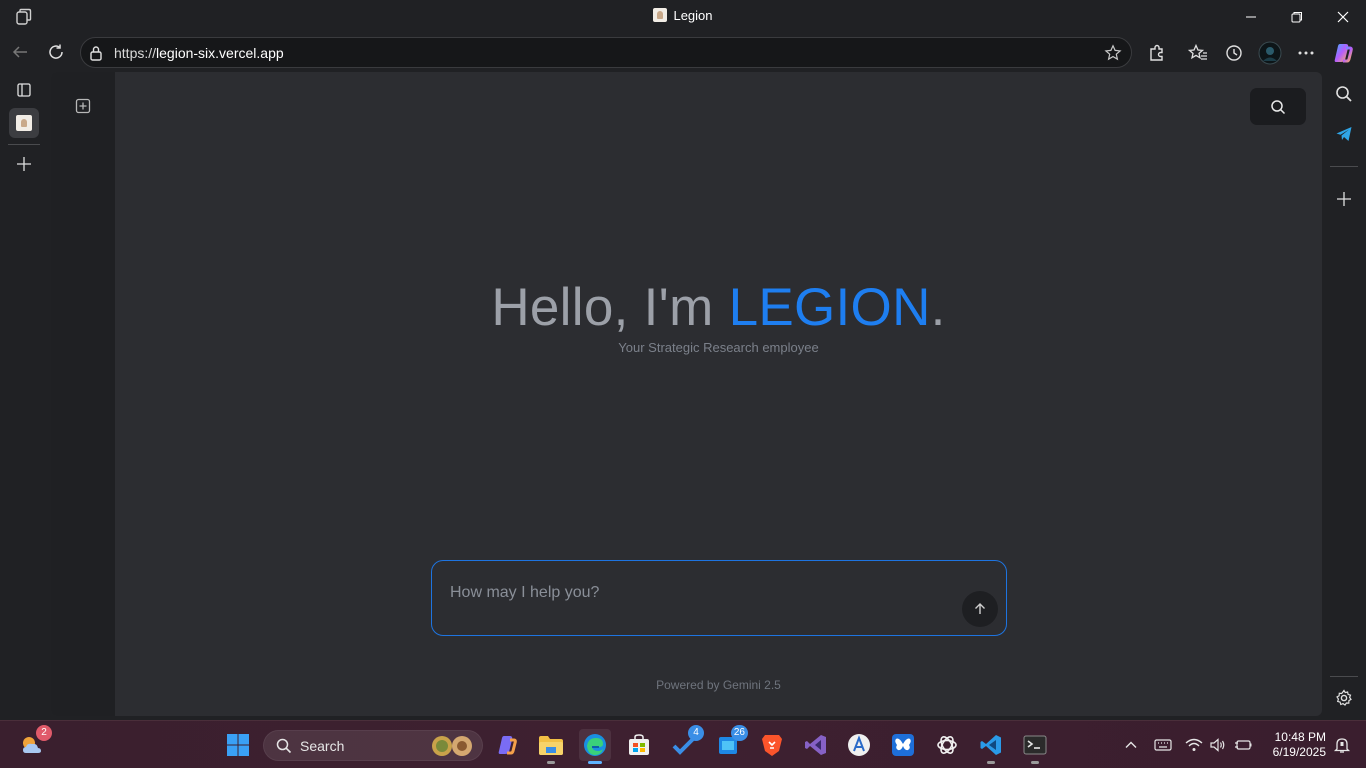 The image size is (1366, 768). What do you see at coordinates (1306, 53) in the screenshot?
I see `more-icon` at bounding box center [1306, 53].